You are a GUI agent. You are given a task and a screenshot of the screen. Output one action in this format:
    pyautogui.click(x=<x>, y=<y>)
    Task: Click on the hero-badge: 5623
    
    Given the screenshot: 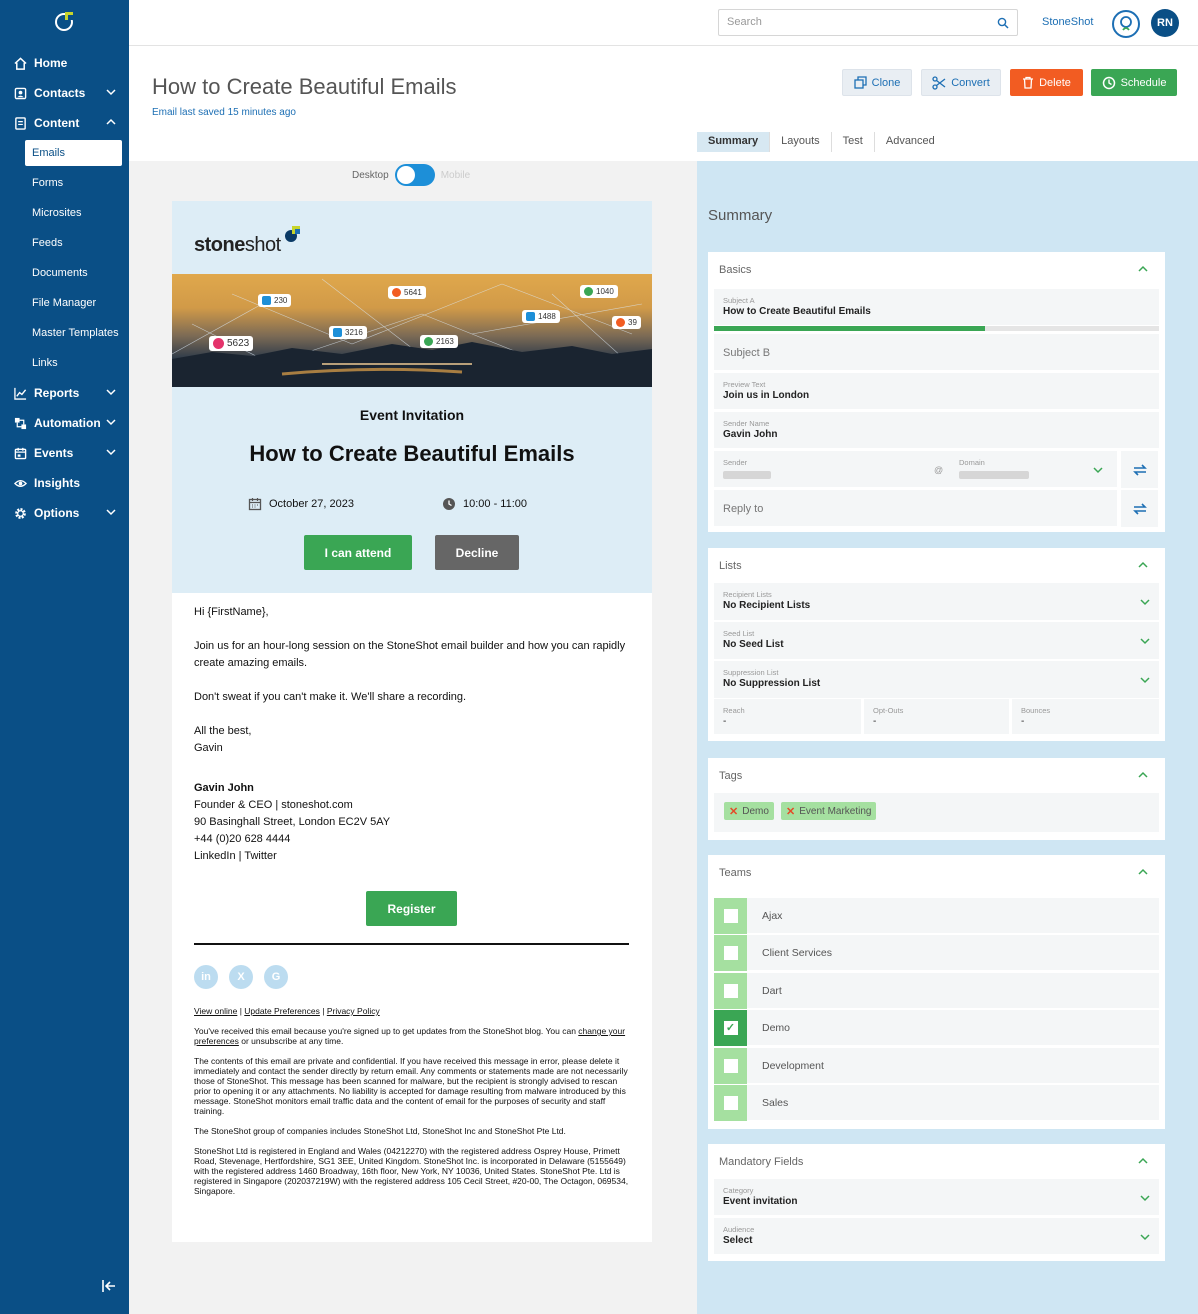 What is the action you would take?
    pyautogui.click(x=231, y=343)
    